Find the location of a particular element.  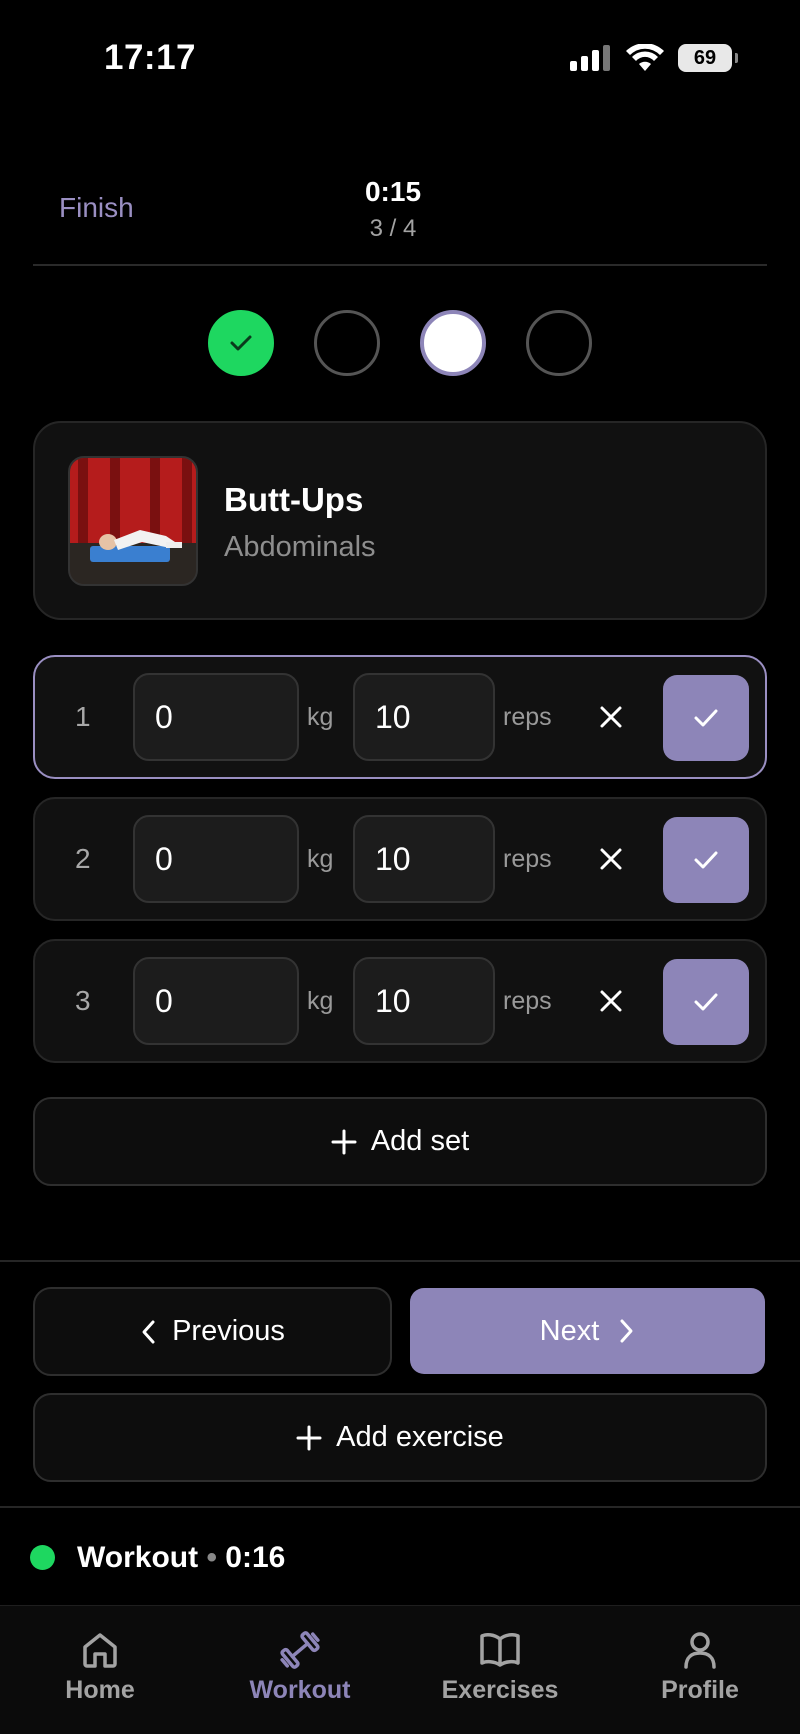

battery-level: 69 is located at coordinates (705, 57).